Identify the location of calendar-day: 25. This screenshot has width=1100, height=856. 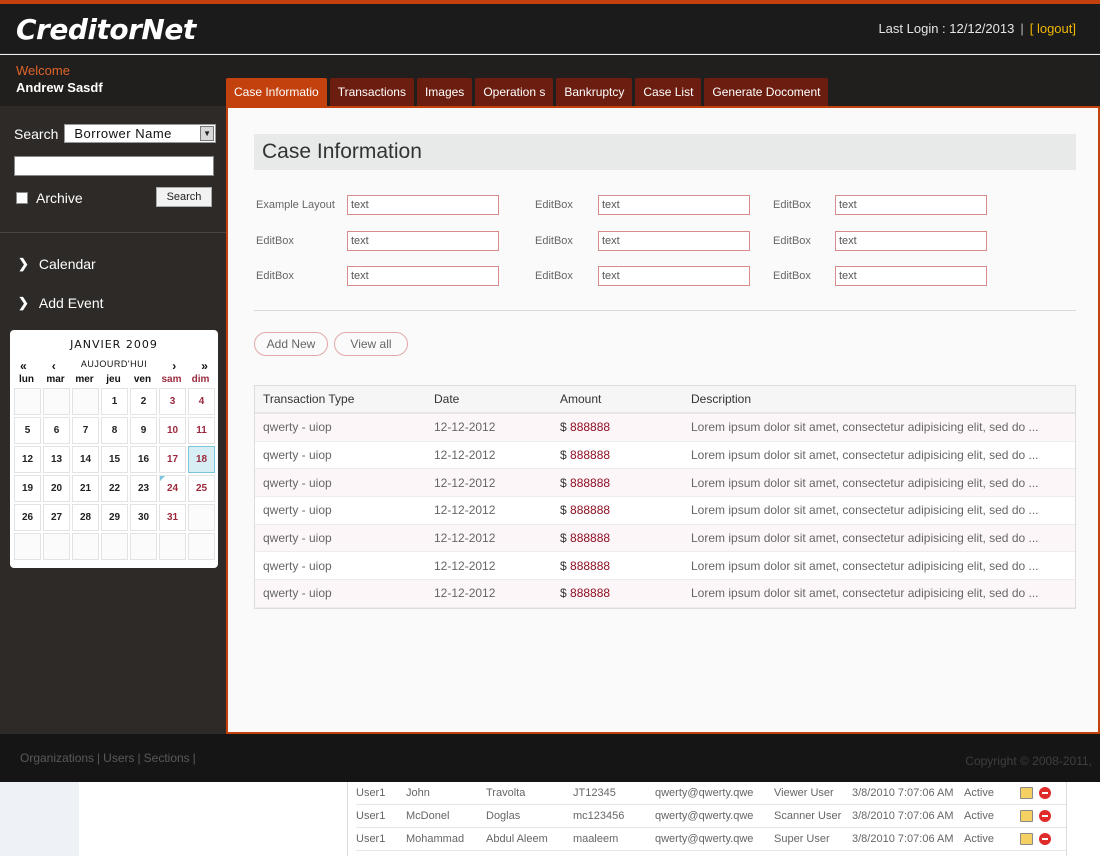
(201, 488).